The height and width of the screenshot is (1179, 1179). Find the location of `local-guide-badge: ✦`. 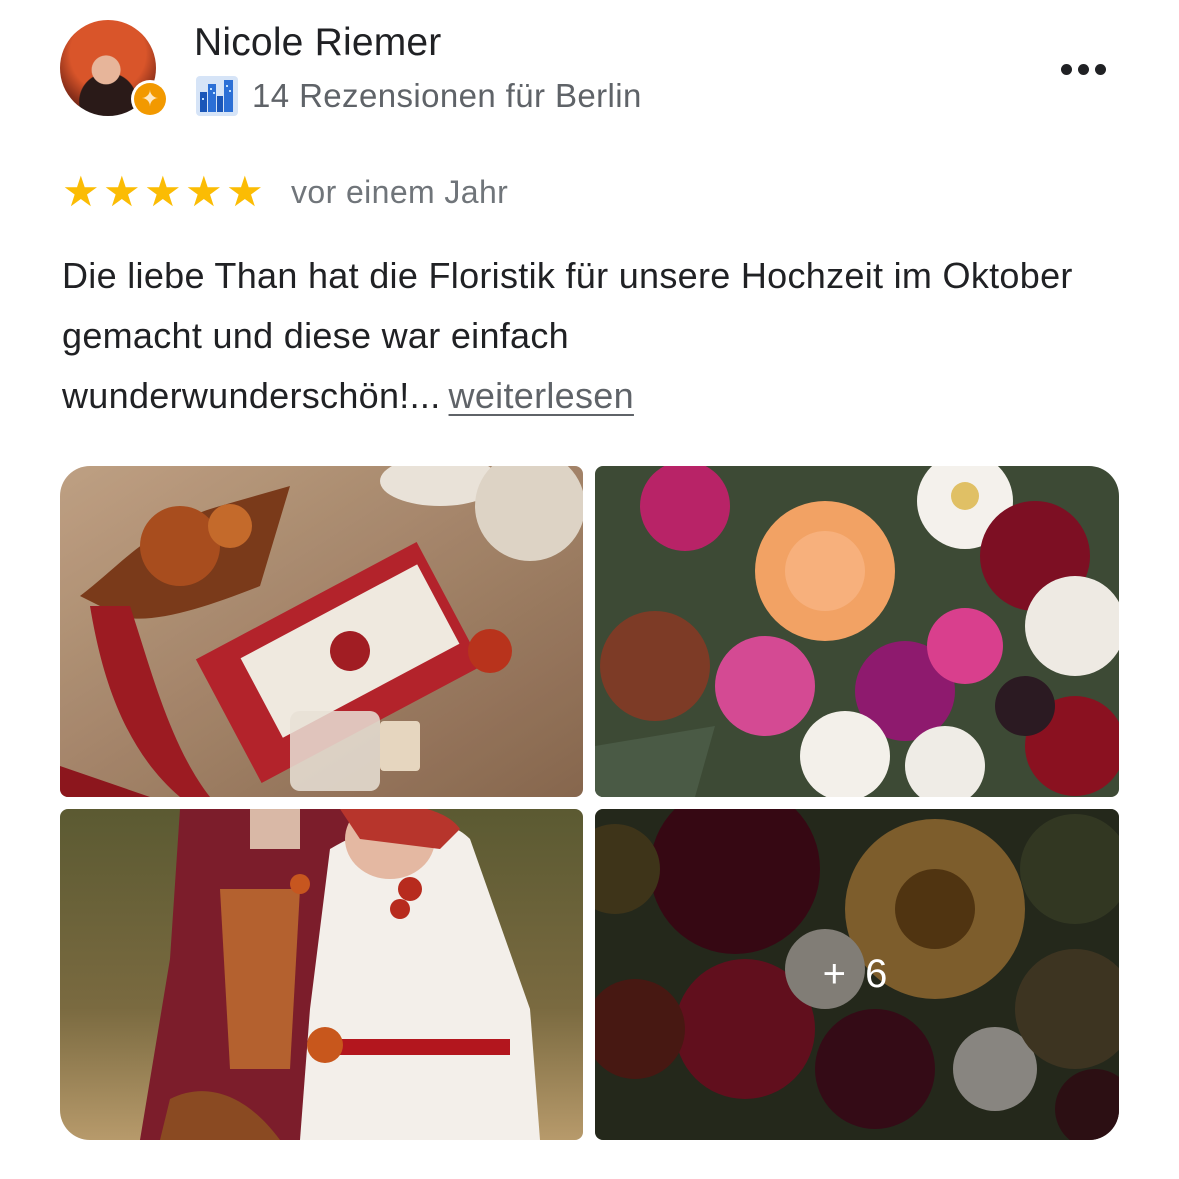

local-guide-badge: ✦ is located at coordinates (150, 99).